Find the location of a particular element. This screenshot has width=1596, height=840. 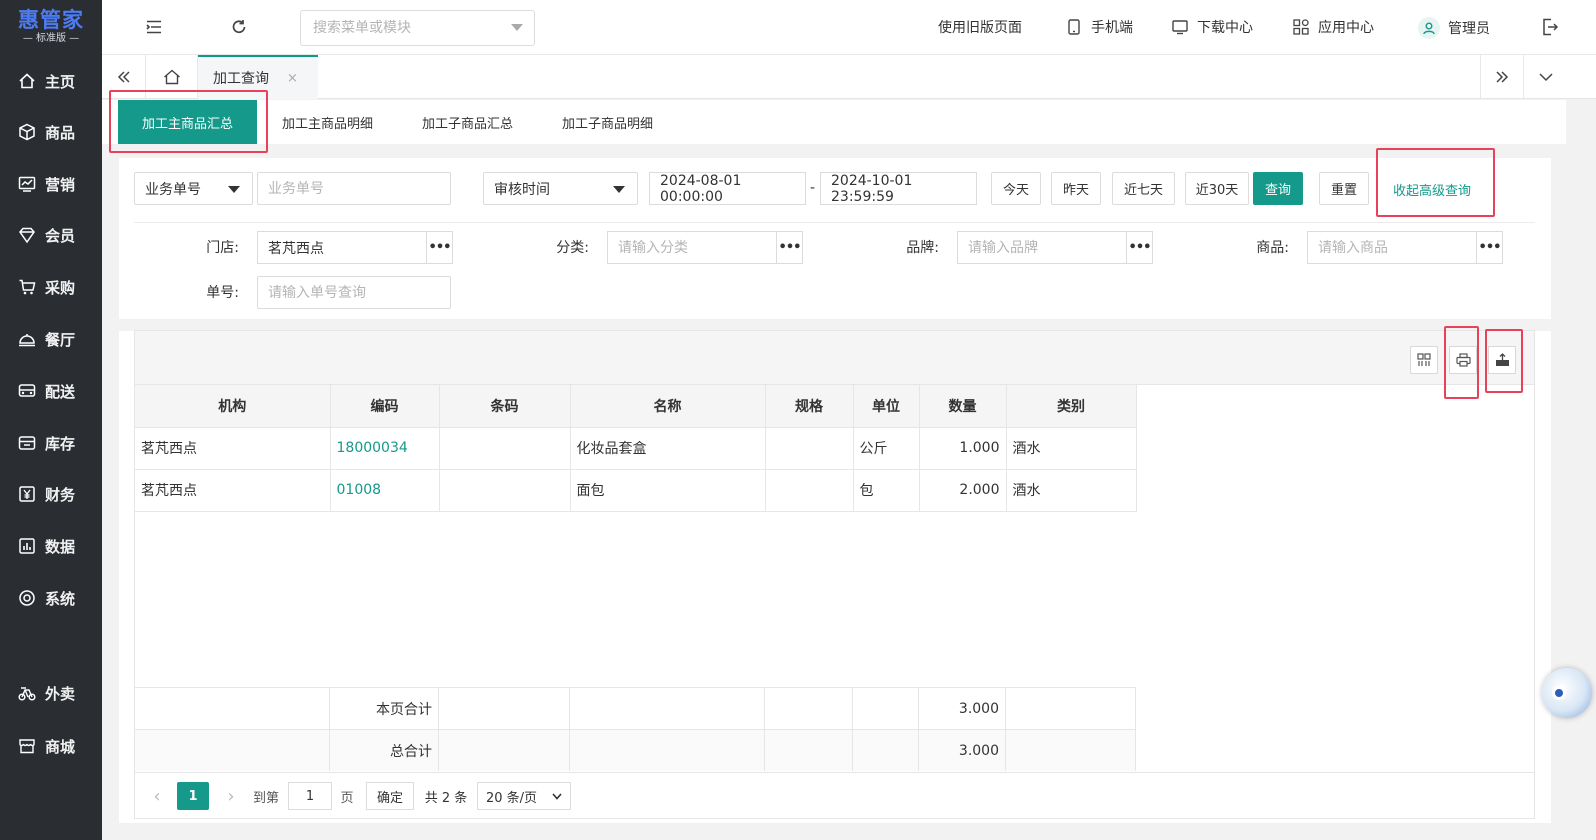

product-picker: ••• is located at coordinates (1405, 247).